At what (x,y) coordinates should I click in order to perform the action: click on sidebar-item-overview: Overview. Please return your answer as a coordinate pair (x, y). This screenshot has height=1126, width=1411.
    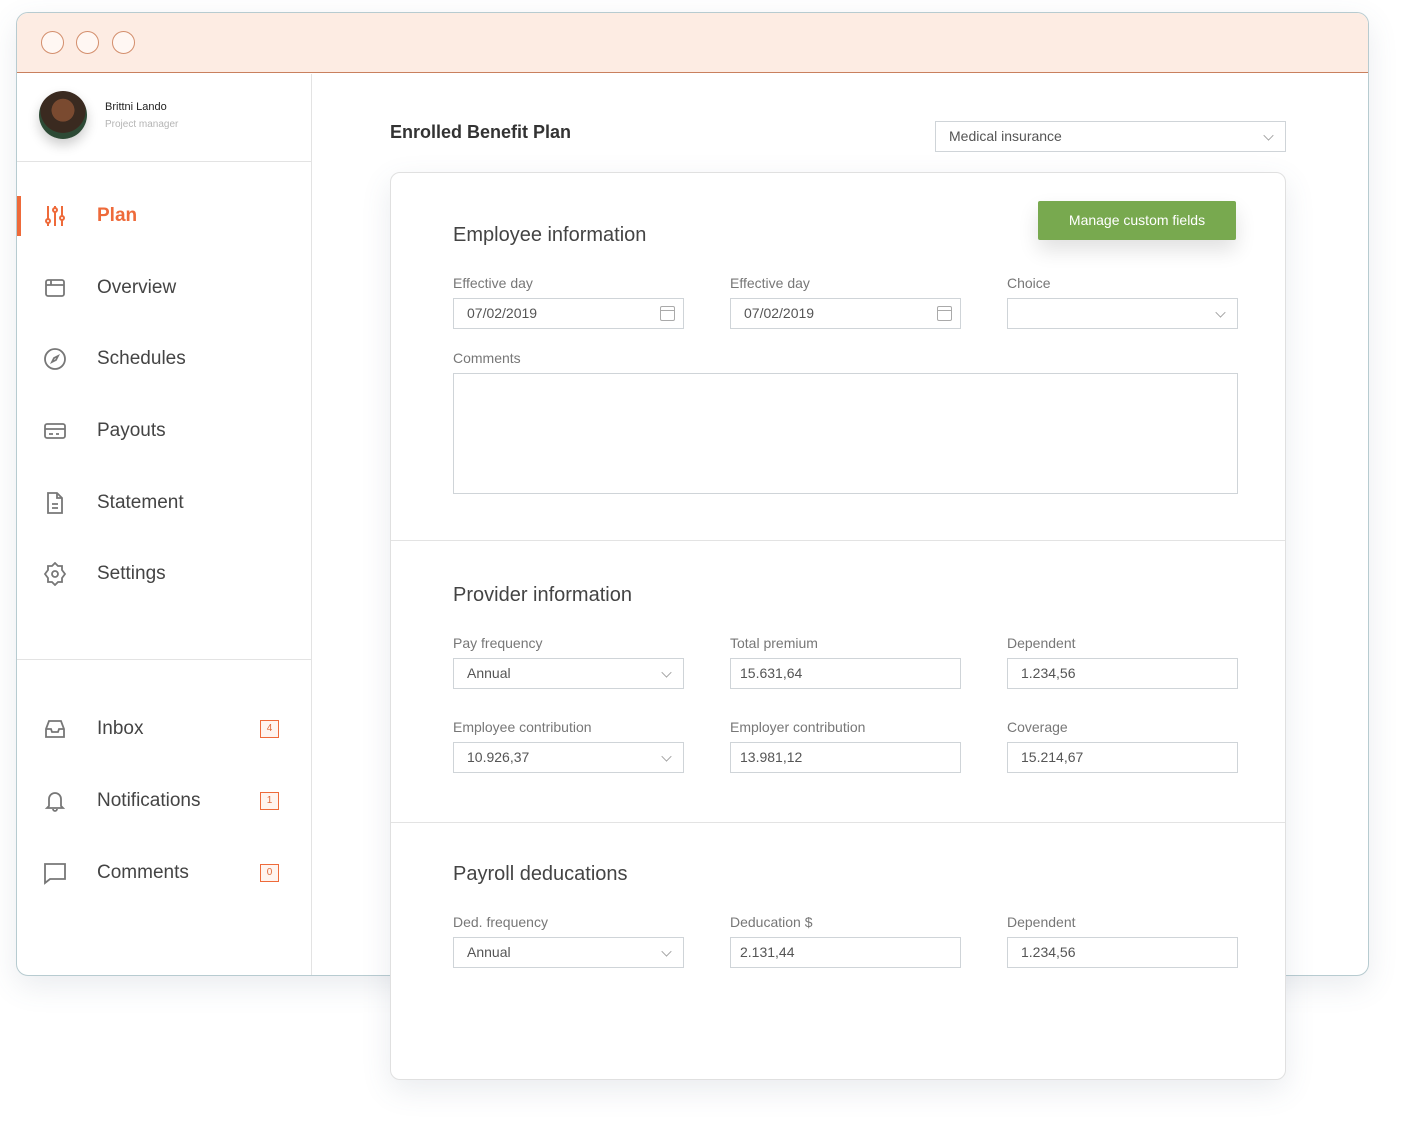
    Looking at the image, I should click on (164, 288).